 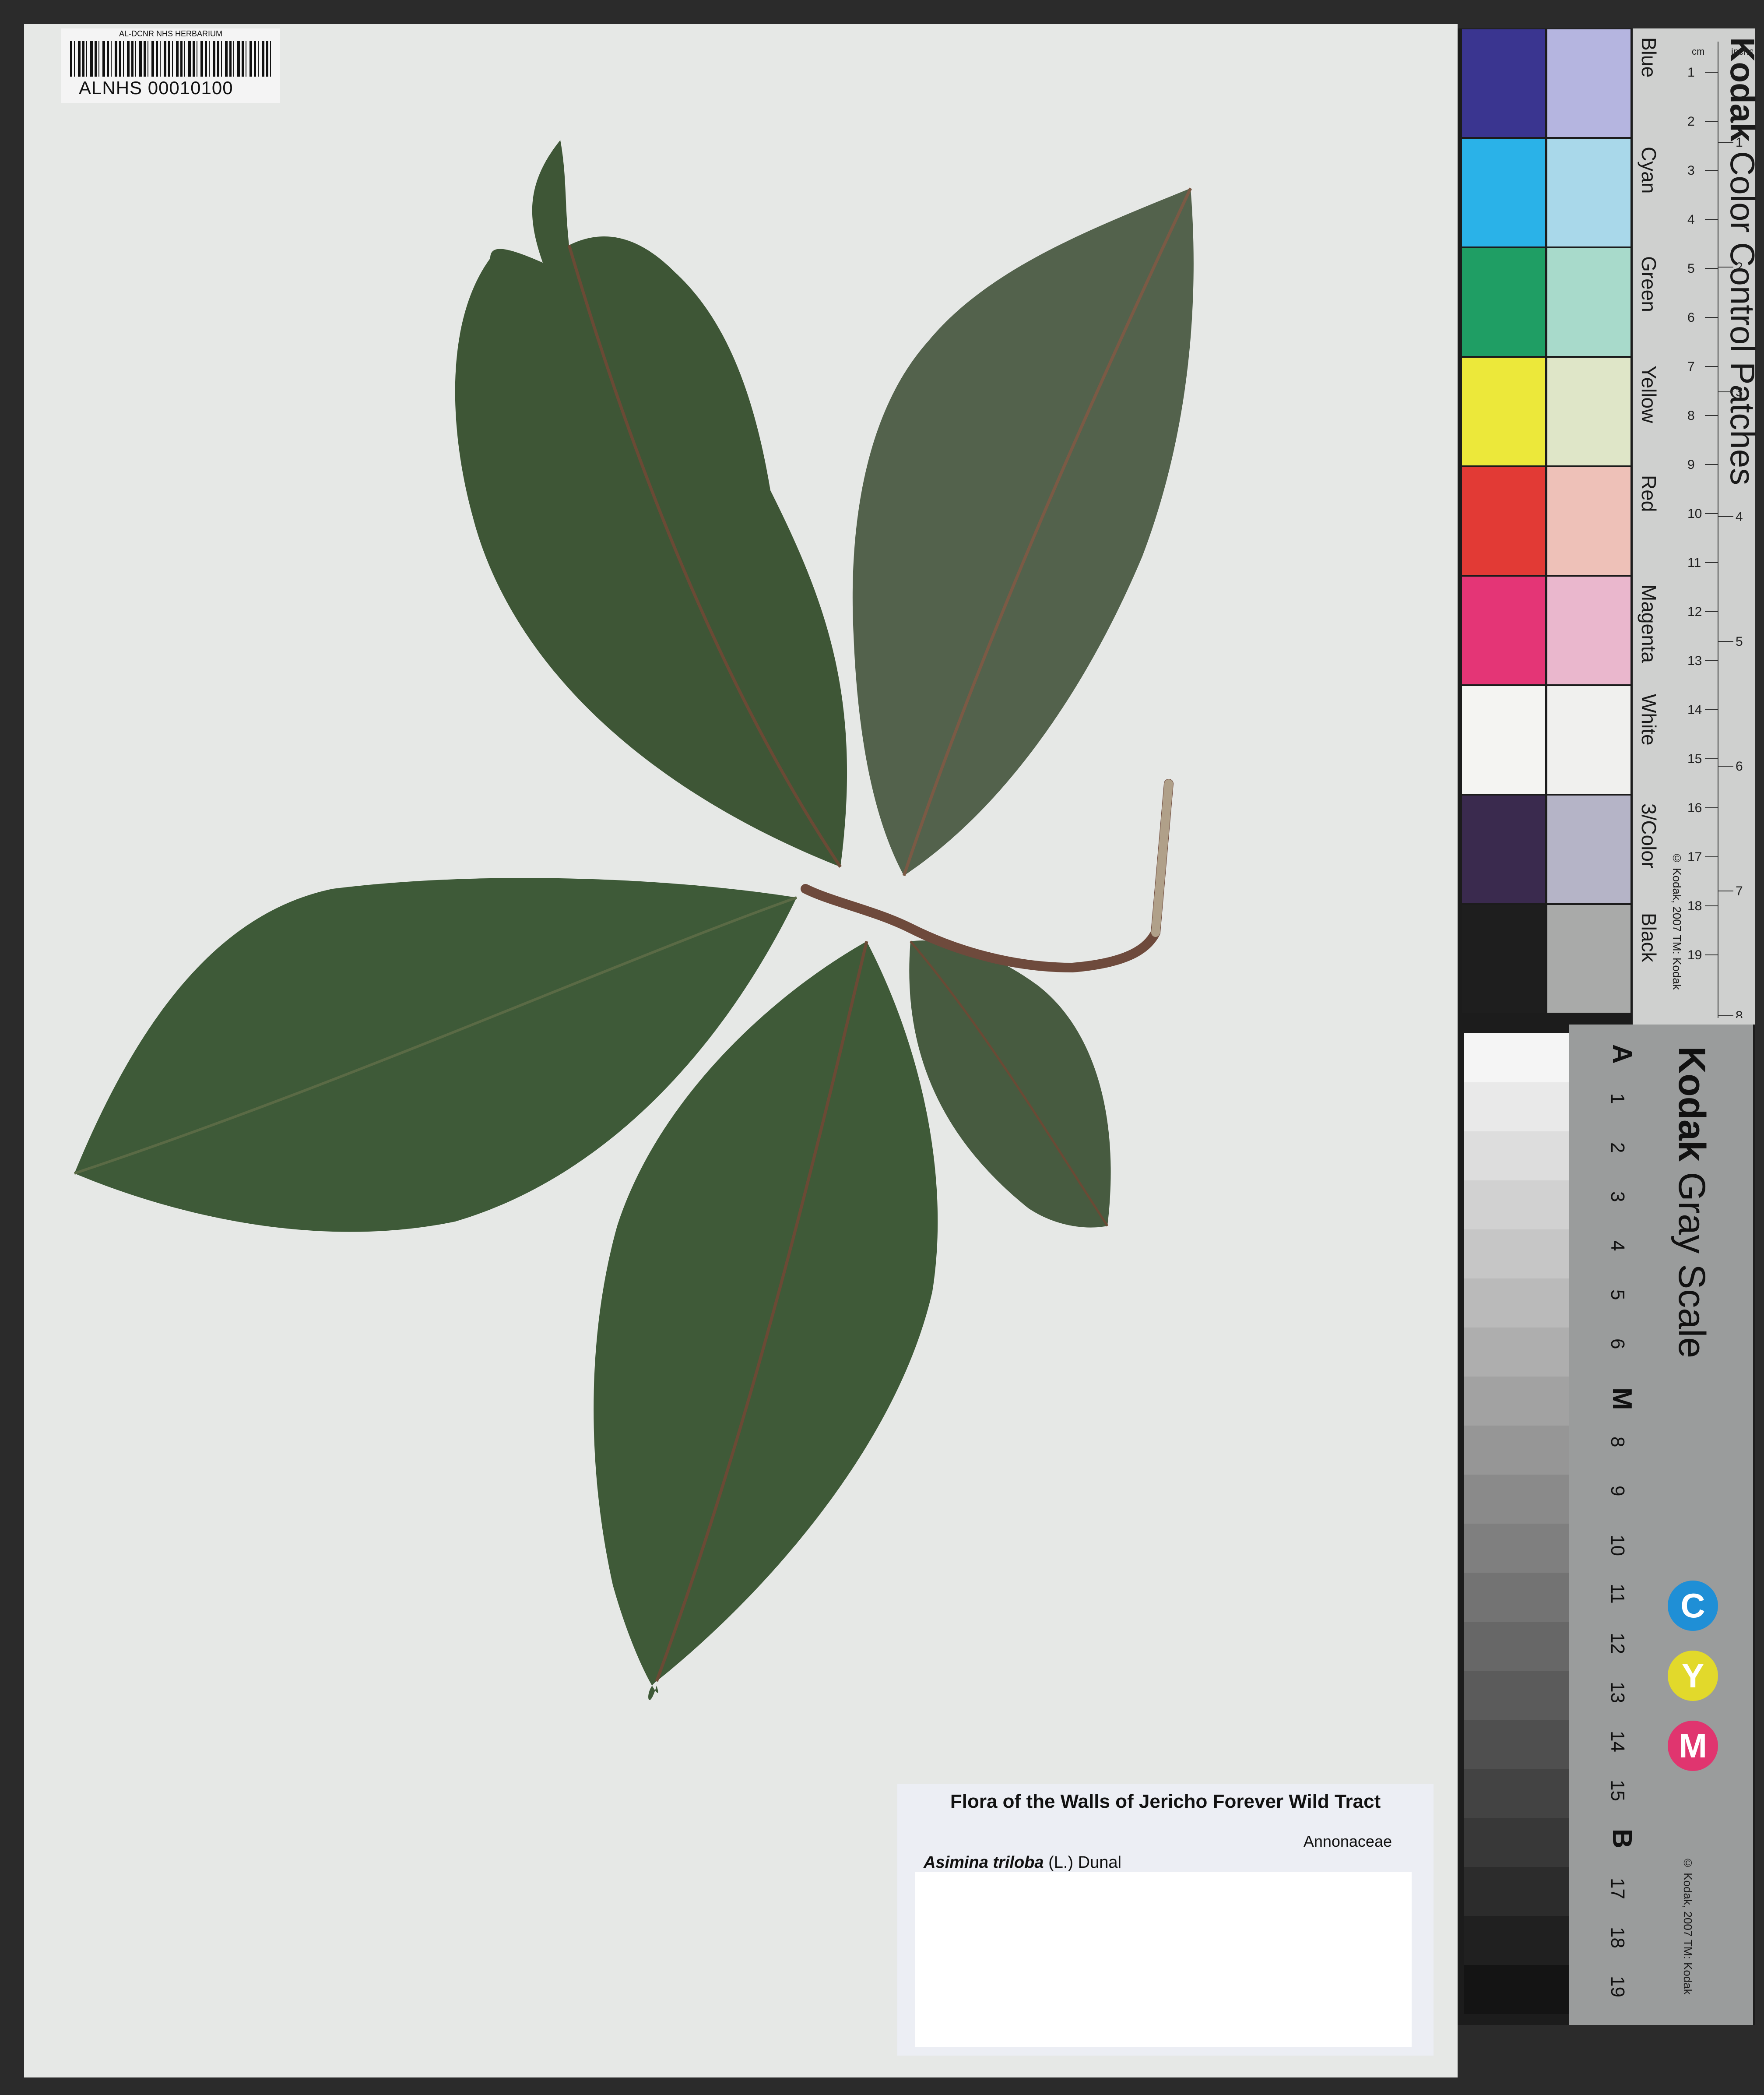 I want to click on gray-step-label: 6, so click(x=1617, y=1343).